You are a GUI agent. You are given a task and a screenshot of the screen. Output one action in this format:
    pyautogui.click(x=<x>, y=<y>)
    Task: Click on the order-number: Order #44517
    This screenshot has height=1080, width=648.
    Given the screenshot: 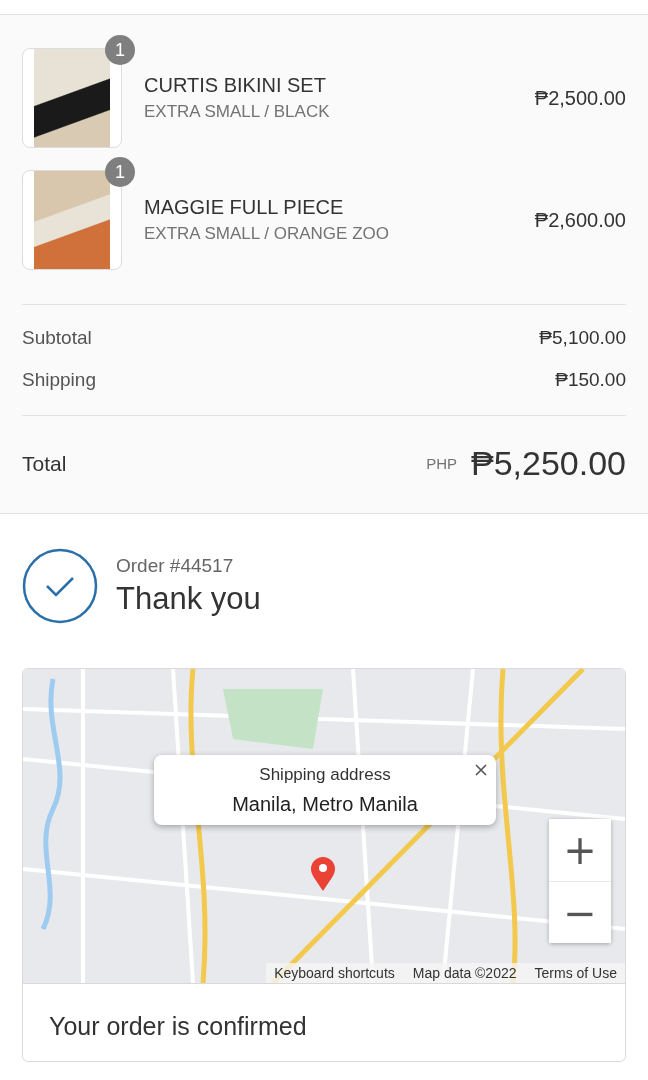 What is the action you would take?
    pyautogui.click(x=175, y=566)
    